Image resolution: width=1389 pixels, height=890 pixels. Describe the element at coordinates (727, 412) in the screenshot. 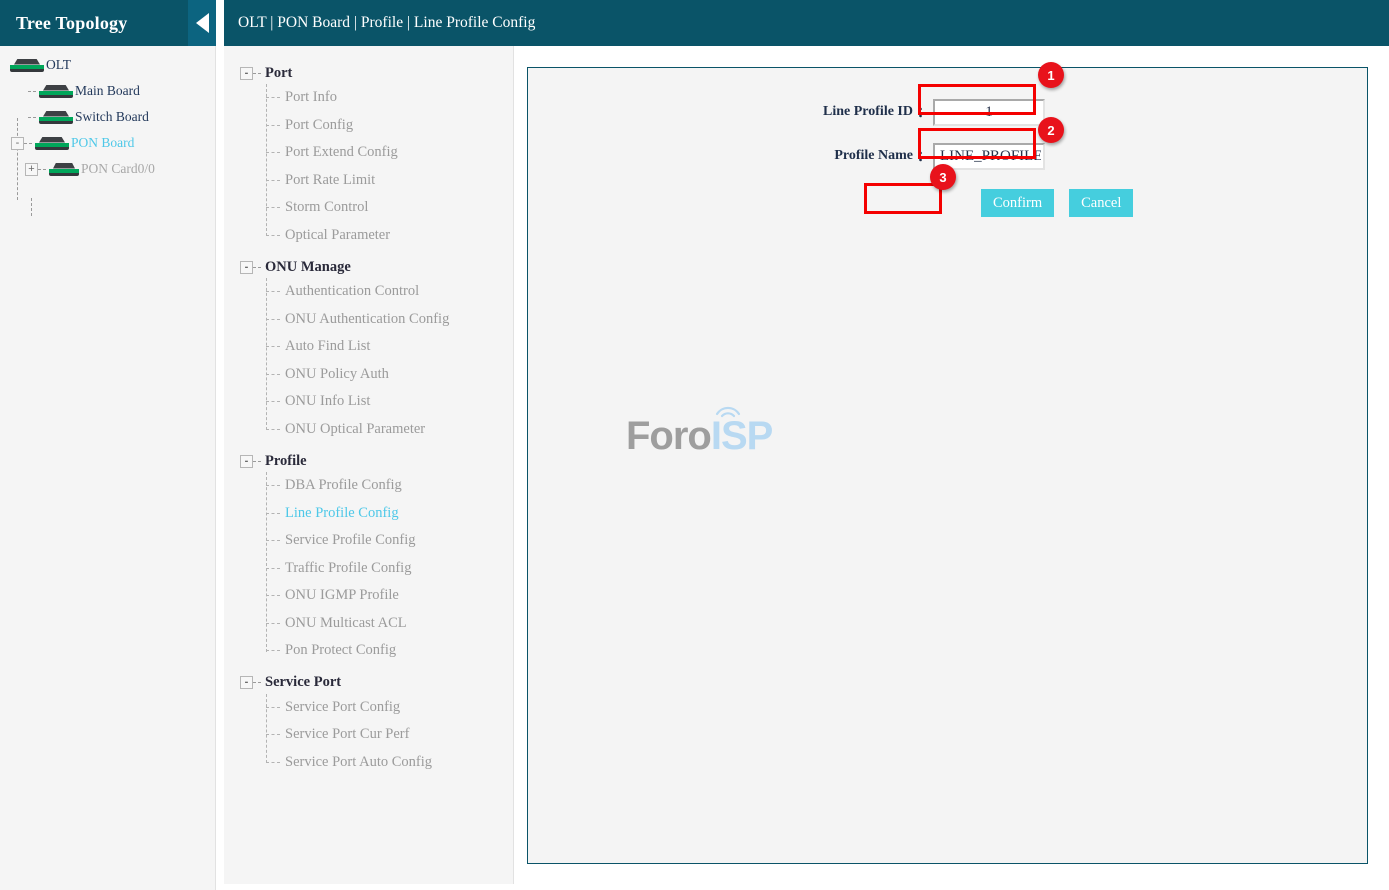

I see `wifi-arc-icon` at that location.